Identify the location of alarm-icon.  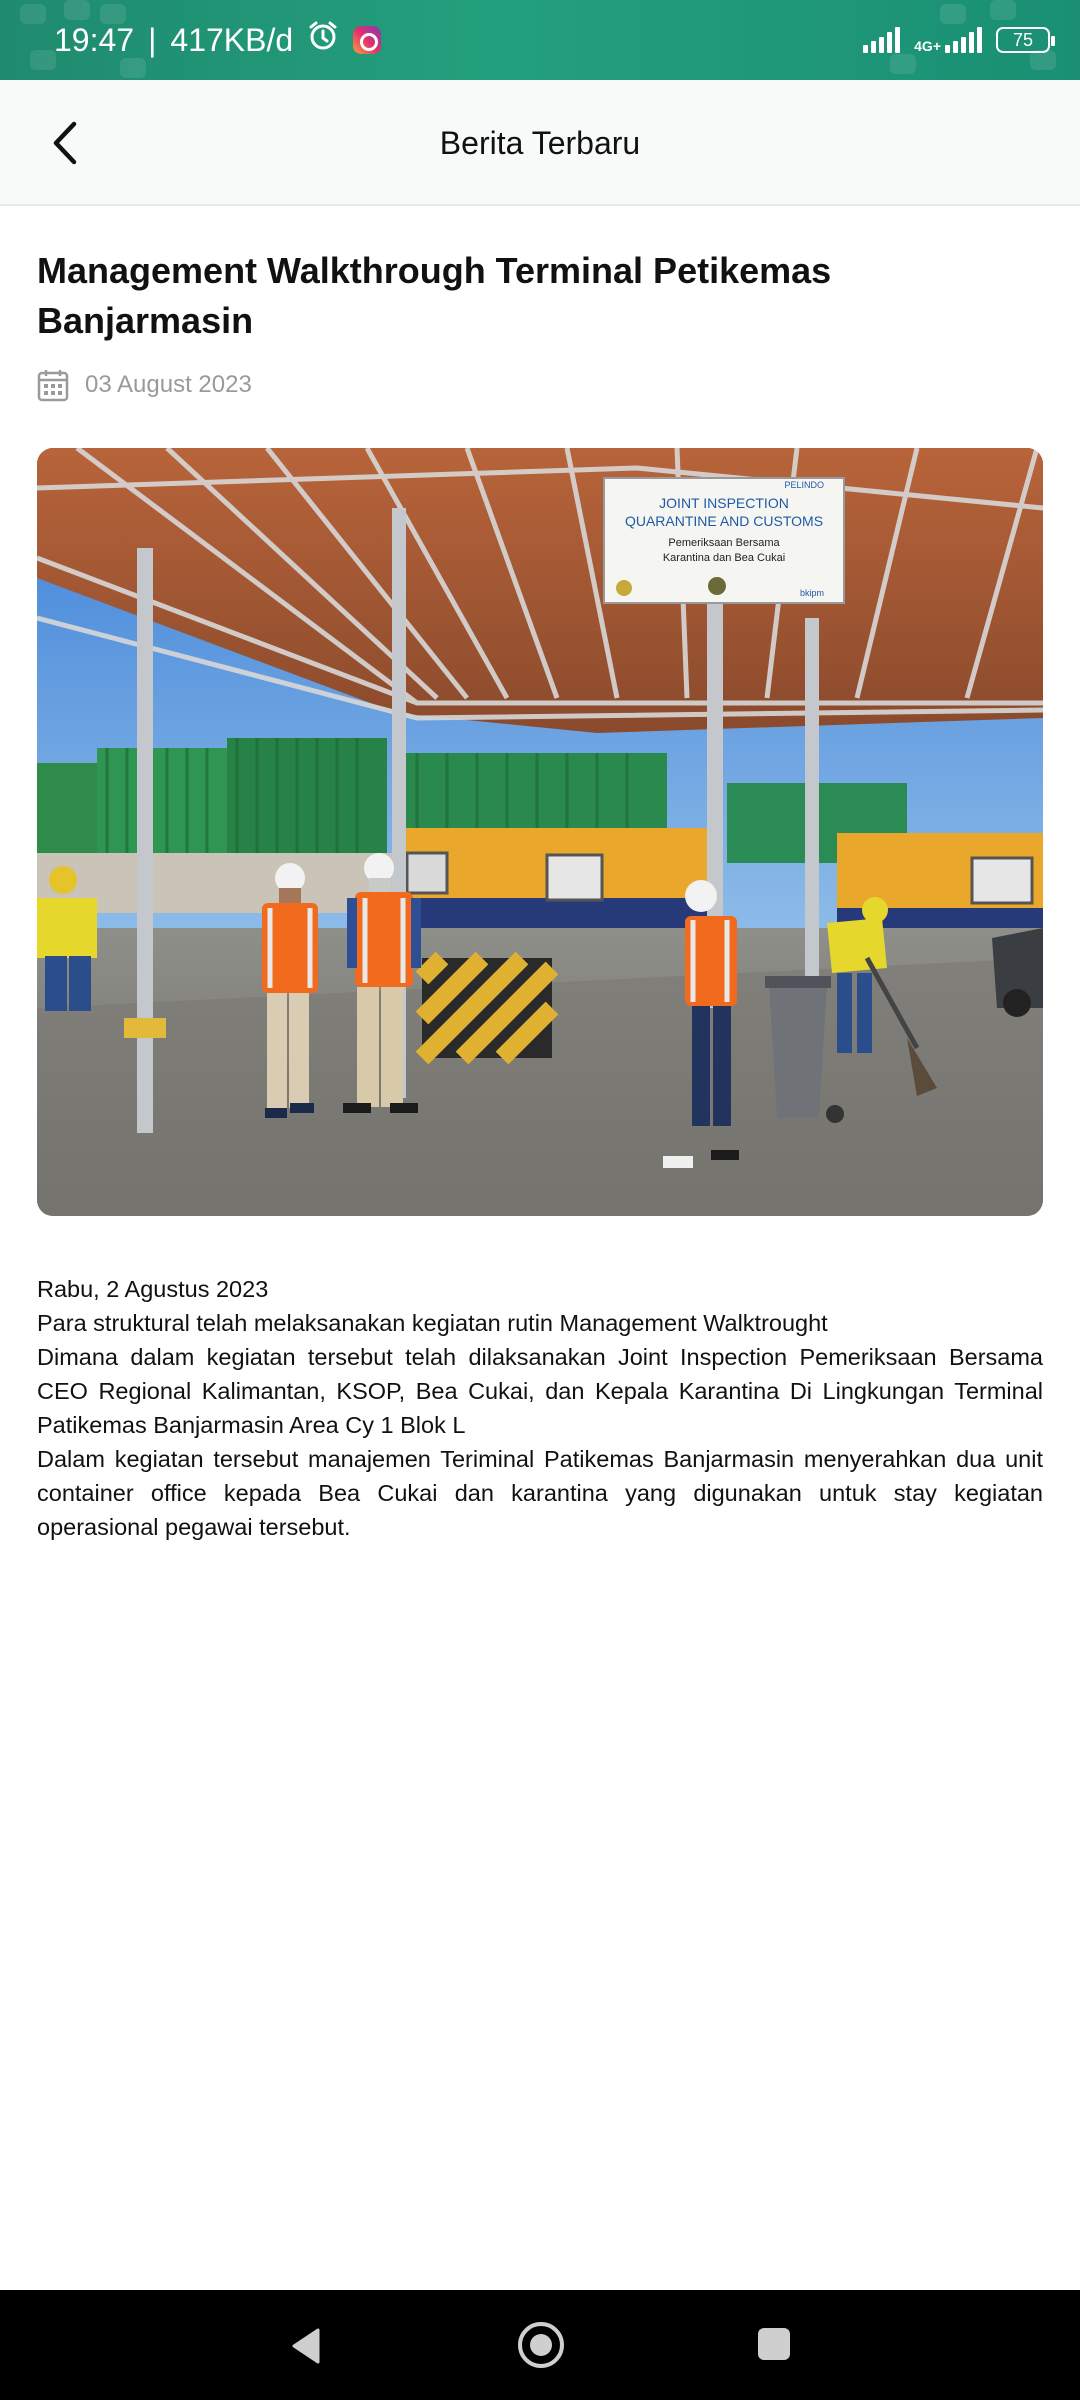
(323, 40).